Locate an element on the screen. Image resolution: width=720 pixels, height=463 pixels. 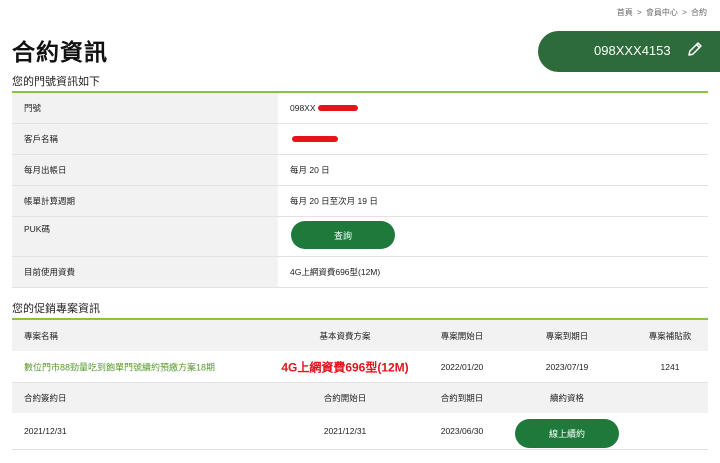
pencil-icon is located at coordinates (695, 49).